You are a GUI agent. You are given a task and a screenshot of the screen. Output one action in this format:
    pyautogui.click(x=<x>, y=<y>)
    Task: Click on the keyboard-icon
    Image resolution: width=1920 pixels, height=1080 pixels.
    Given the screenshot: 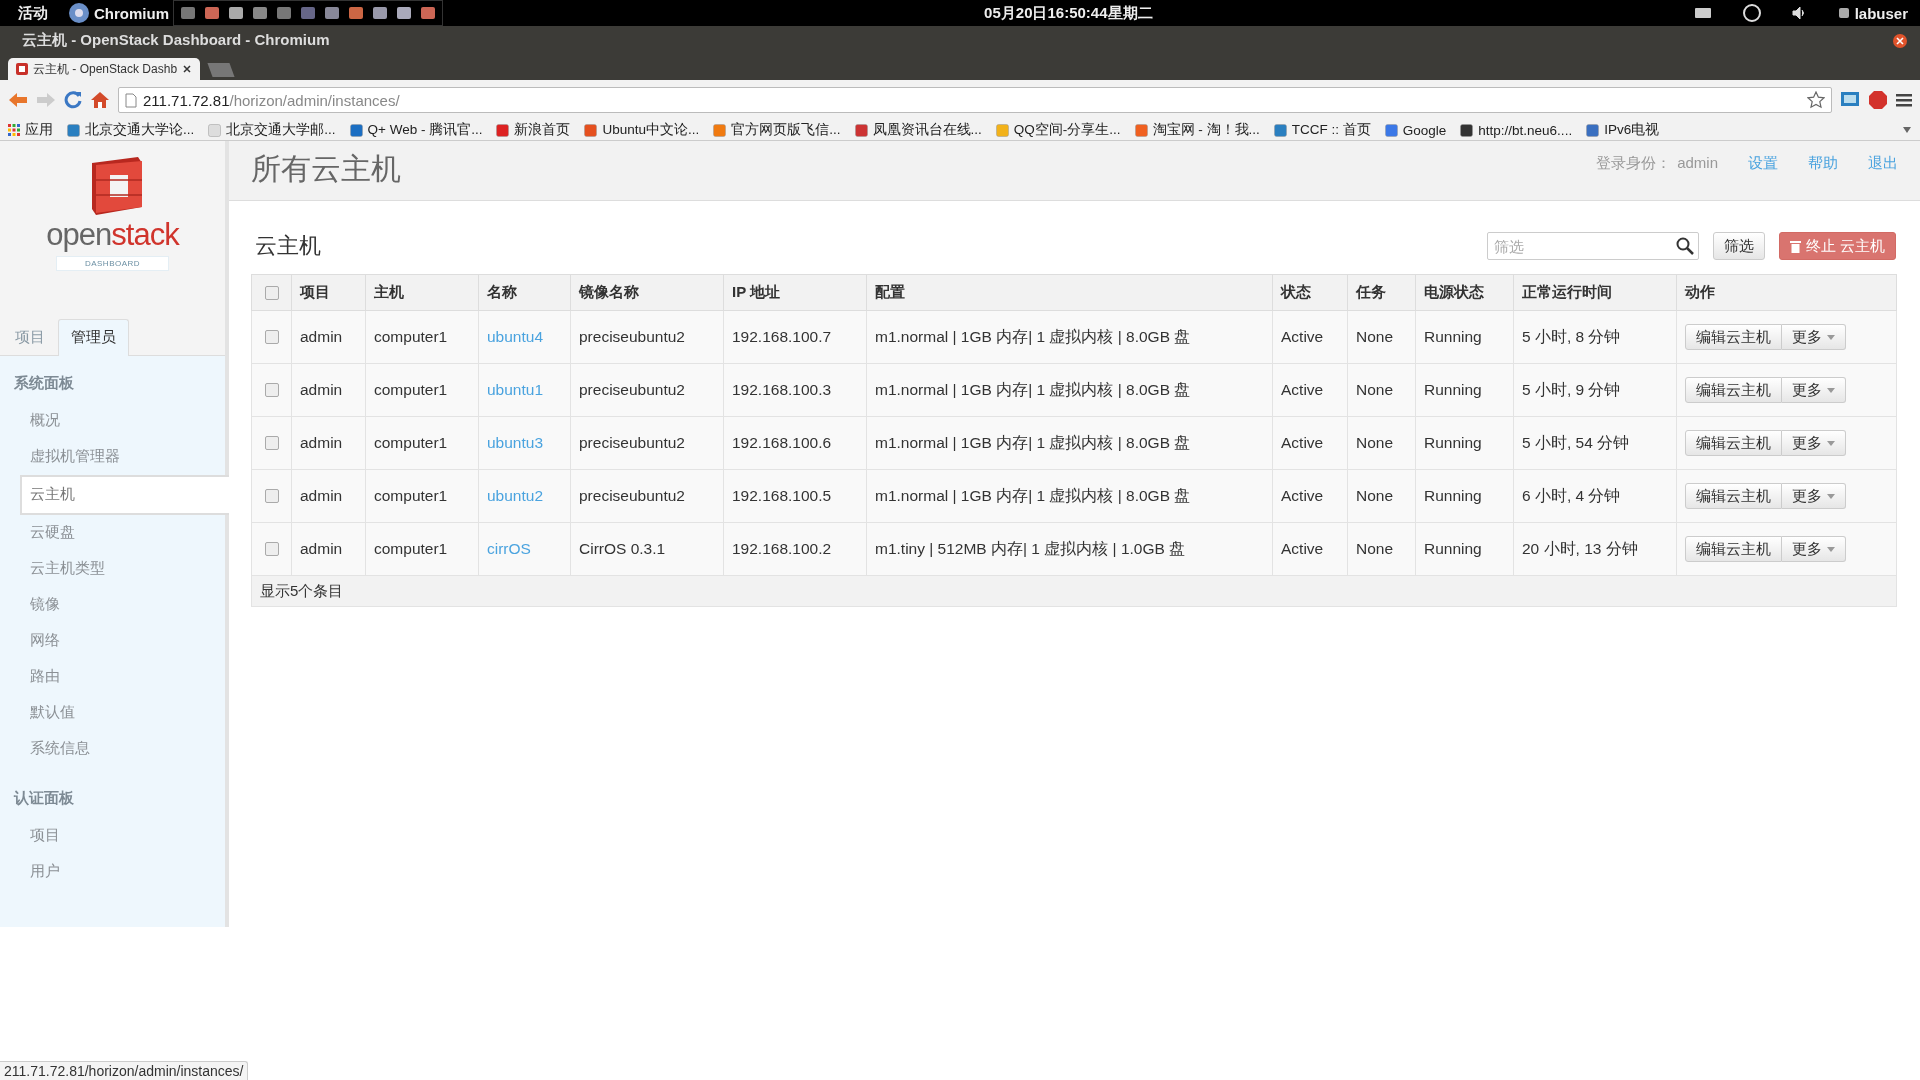 What is the action you would take?
    pyautogui.click(x=1702, y=13)
    